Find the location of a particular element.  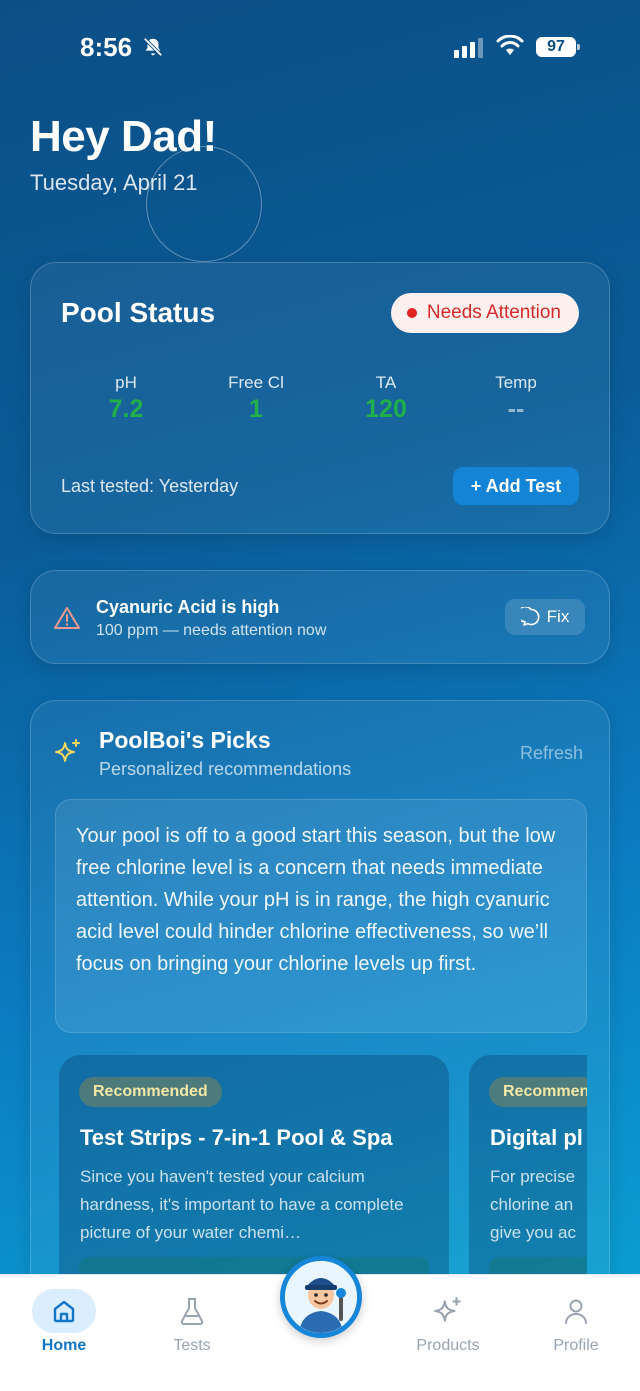

person-icon is located at coordinates (576, 1311).